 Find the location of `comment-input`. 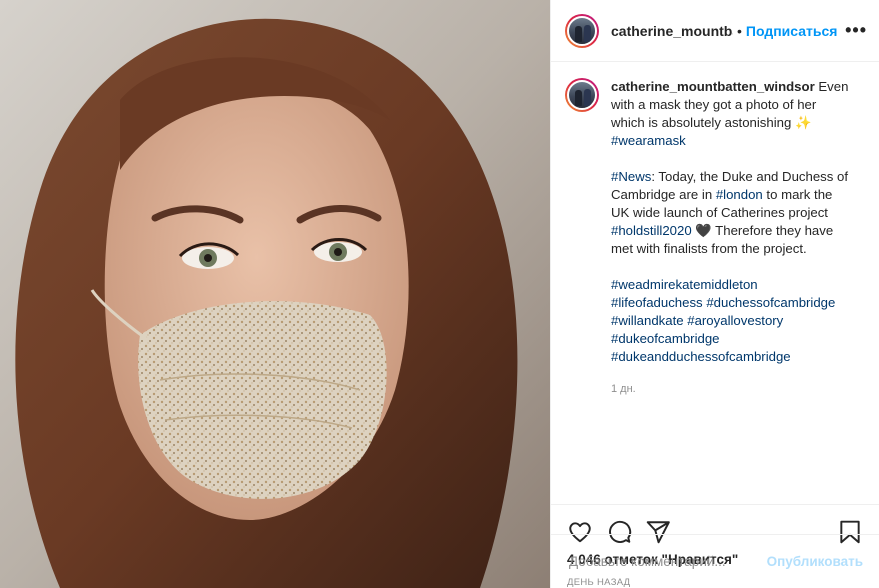

comment-input is located at coordinates (667, 561).